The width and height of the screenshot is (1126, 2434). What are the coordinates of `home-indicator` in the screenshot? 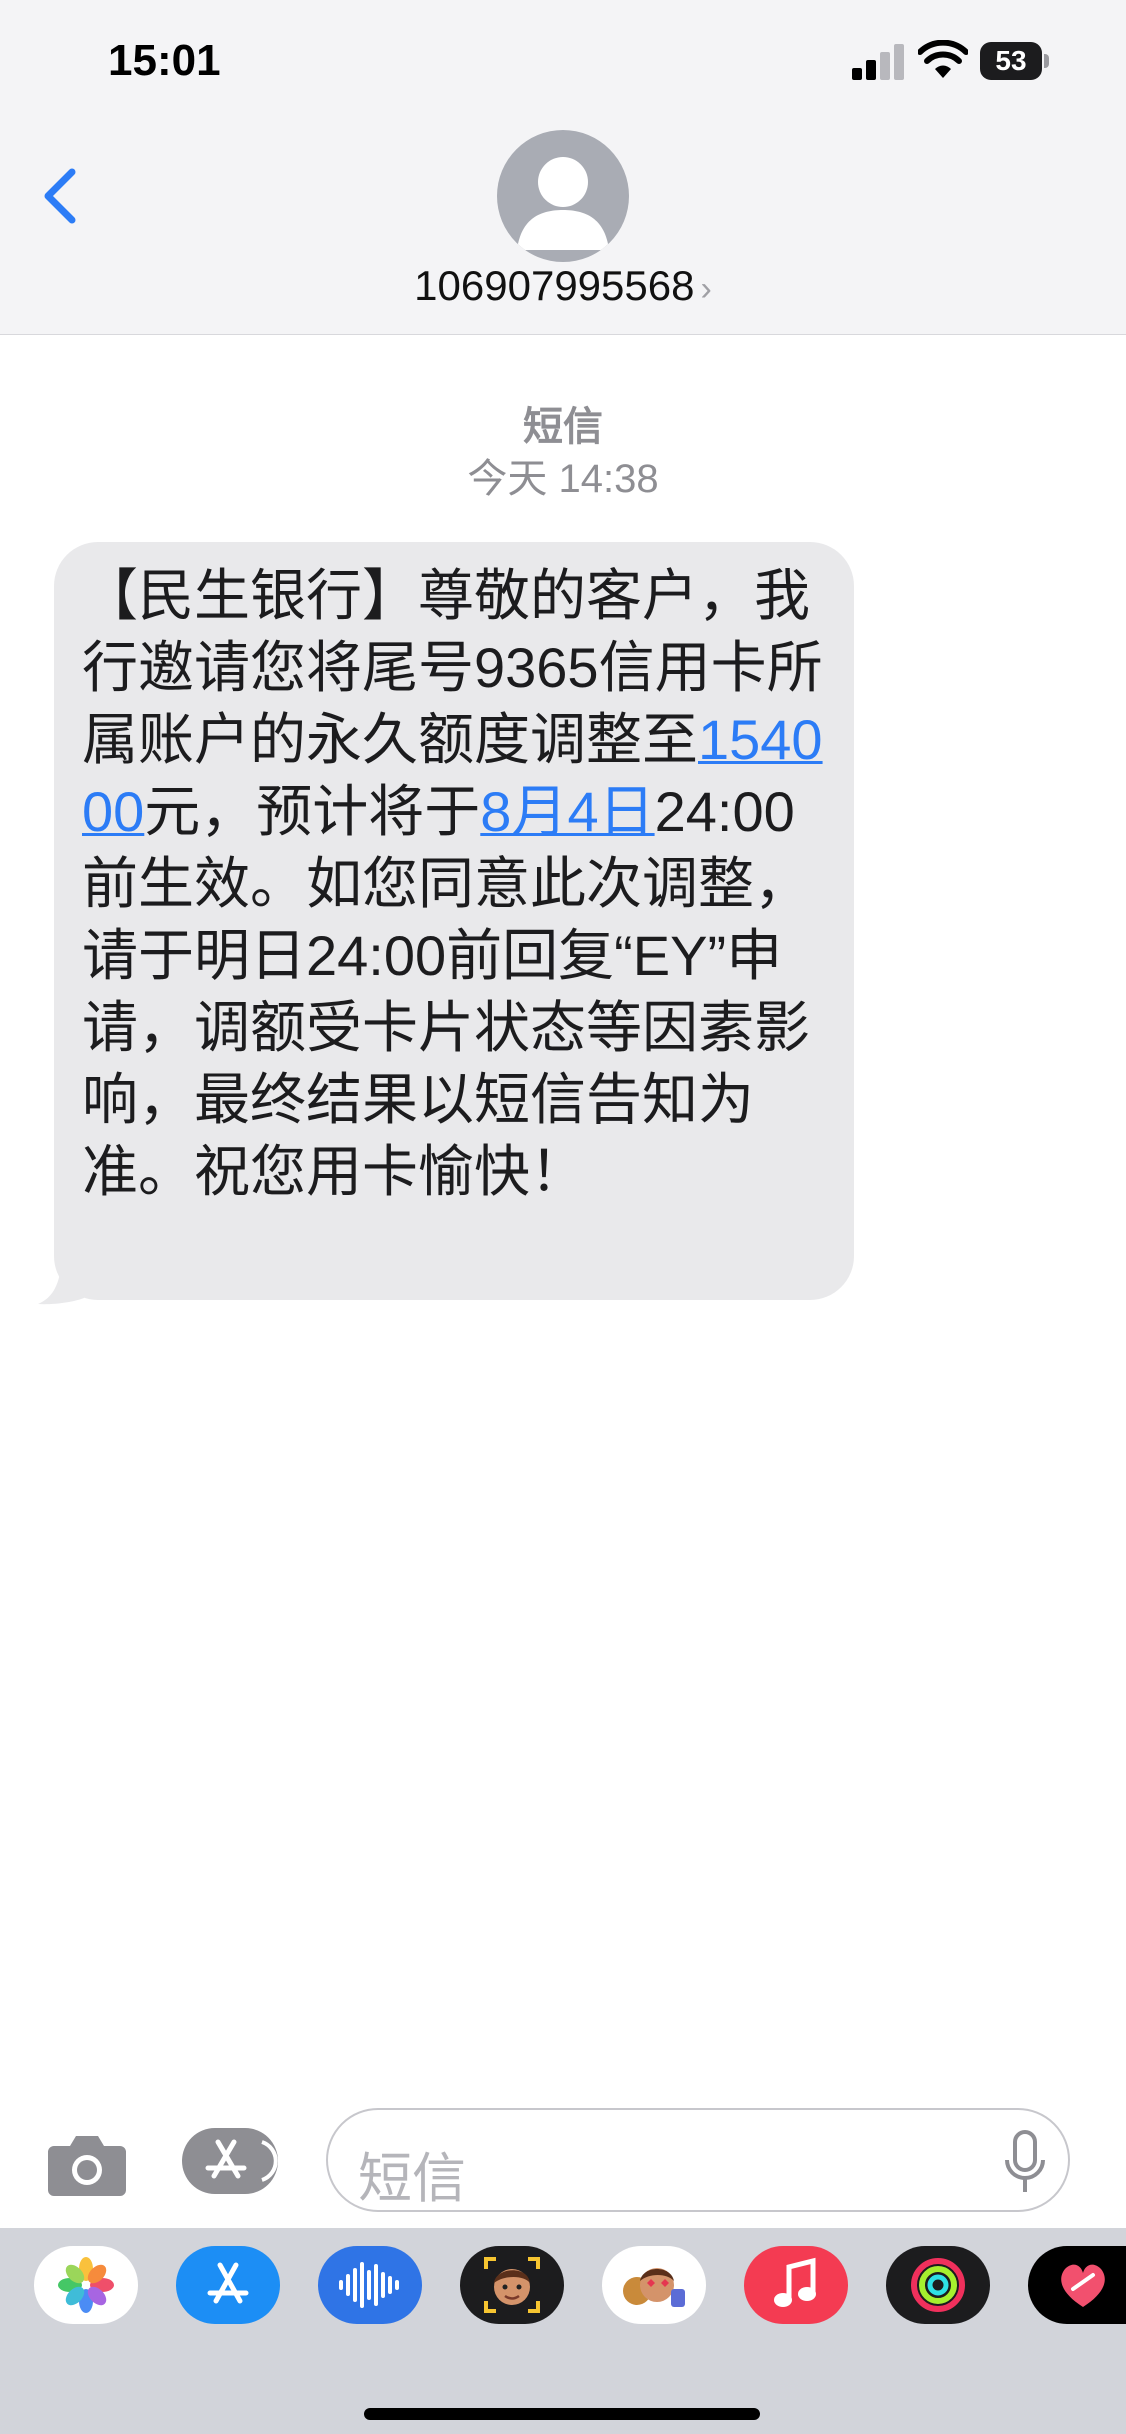 It's located at (562, 2414).